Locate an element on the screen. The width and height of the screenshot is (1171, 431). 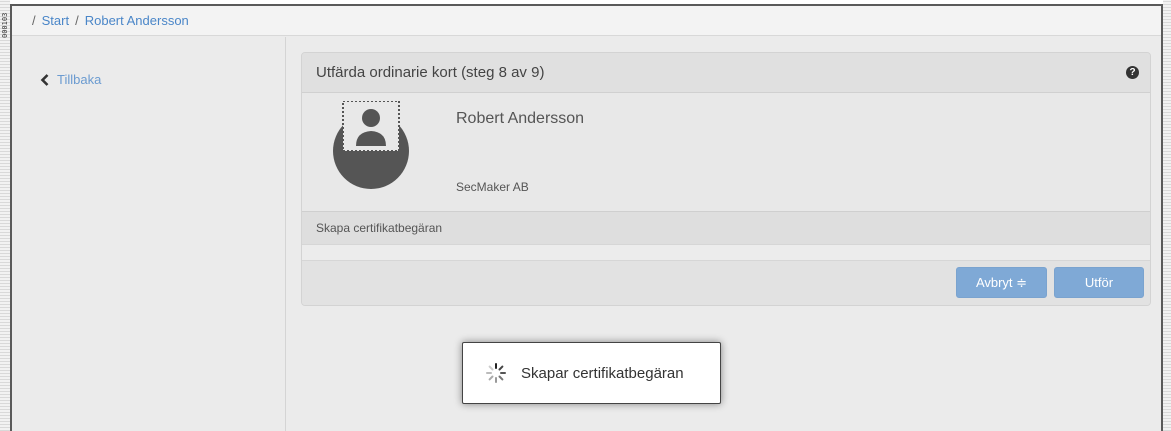
user-photo-placeholder-icon is located at coordinates (371, 145).